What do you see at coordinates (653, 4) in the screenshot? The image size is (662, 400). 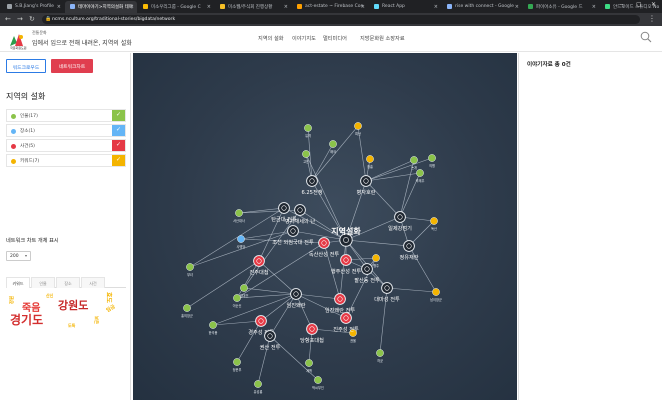 I see `close-window-icon: ✕` at bounding box center [653, 4].